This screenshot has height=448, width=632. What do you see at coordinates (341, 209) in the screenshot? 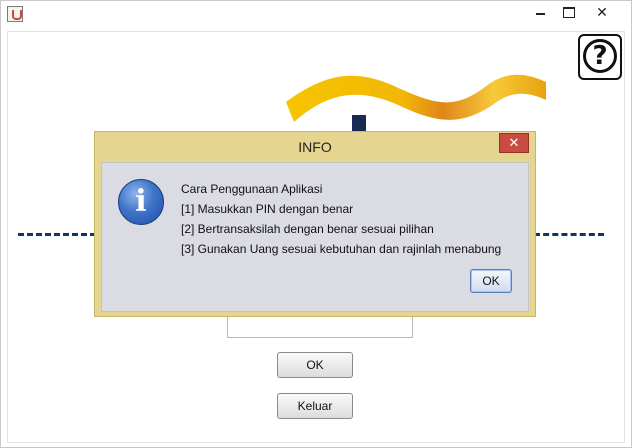
I see `message-line: [1] Masukkan PIN dengan benar` at bounding box center [341, 209].